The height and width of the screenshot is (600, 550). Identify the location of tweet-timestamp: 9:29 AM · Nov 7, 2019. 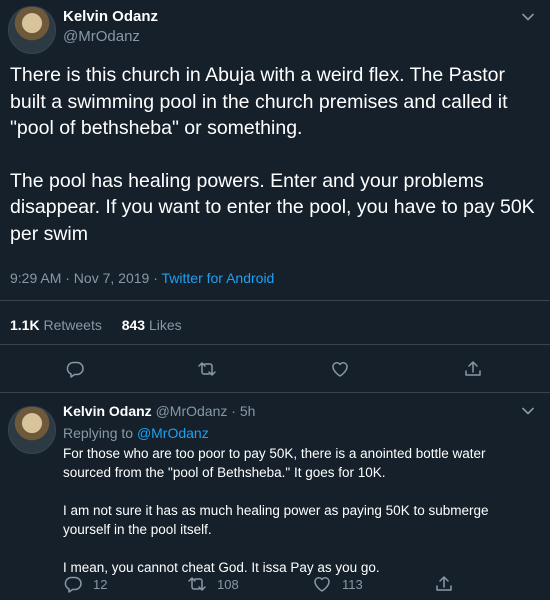
(79, 278).